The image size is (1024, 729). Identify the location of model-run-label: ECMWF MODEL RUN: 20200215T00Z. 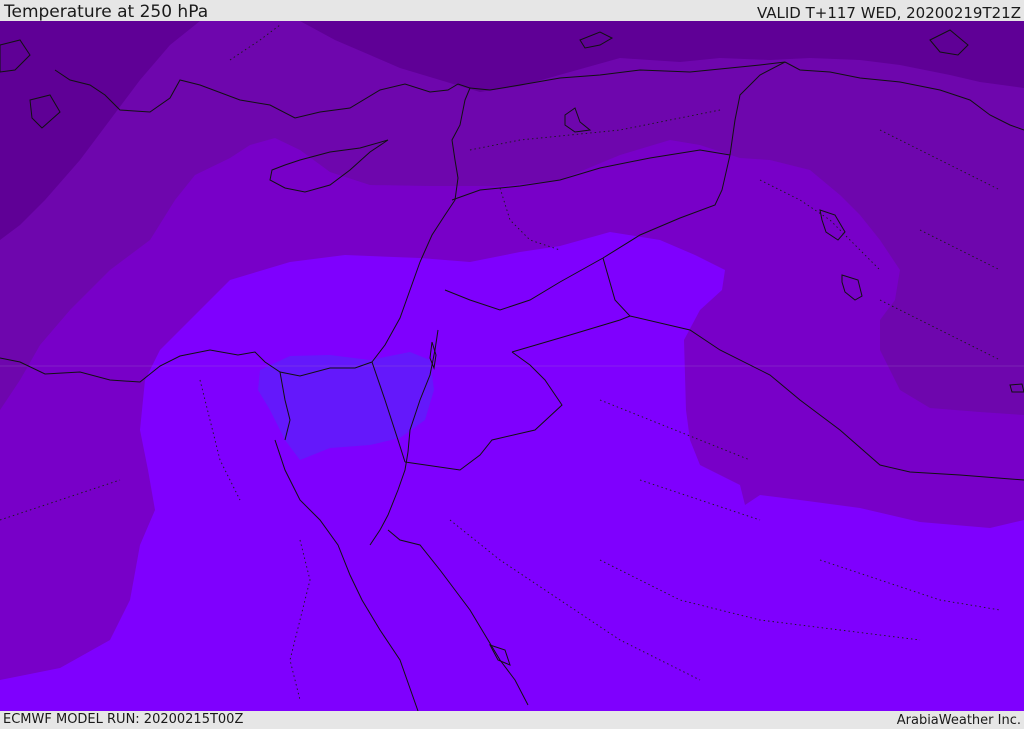
(123, 719).